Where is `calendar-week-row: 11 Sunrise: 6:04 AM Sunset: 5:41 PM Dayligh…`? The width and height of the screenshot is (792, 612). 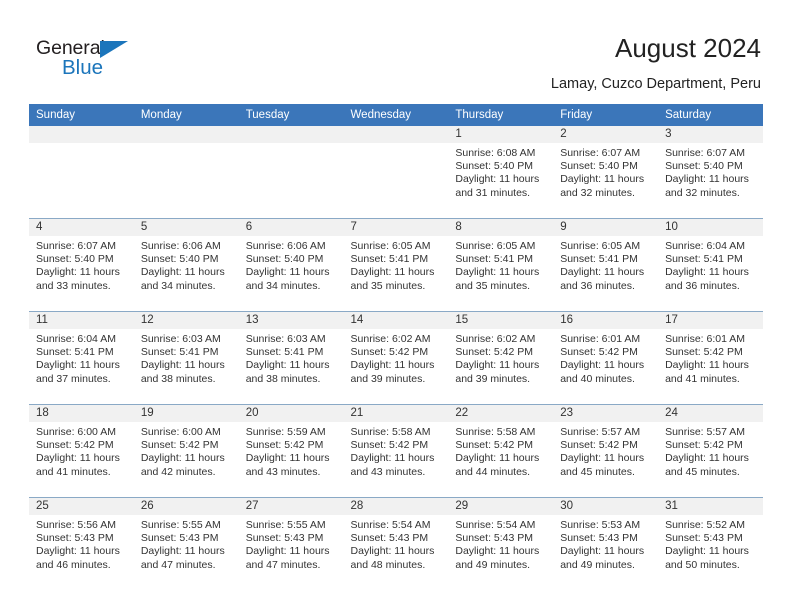
calendar-week-row: 11 Sunrise: 6:04 AM Sunset: 5:41 PM Dayligh… is located at coordinates (396, 358).